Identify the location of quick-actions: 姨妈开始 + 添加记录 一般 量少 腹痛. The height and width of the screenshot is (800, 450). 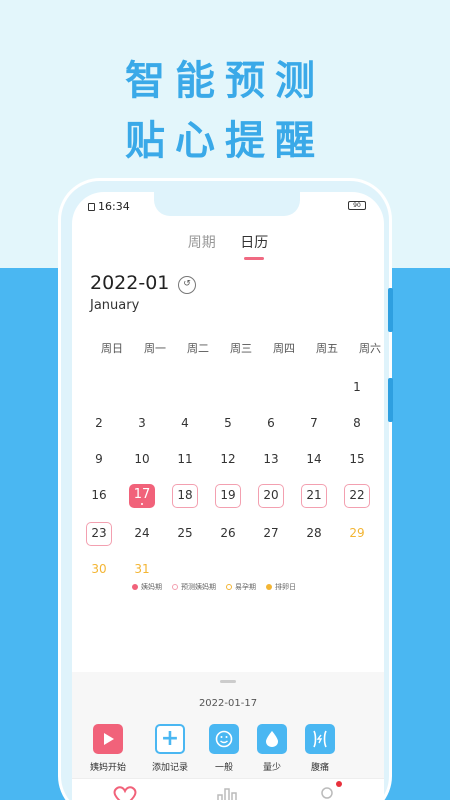
(229, 754).